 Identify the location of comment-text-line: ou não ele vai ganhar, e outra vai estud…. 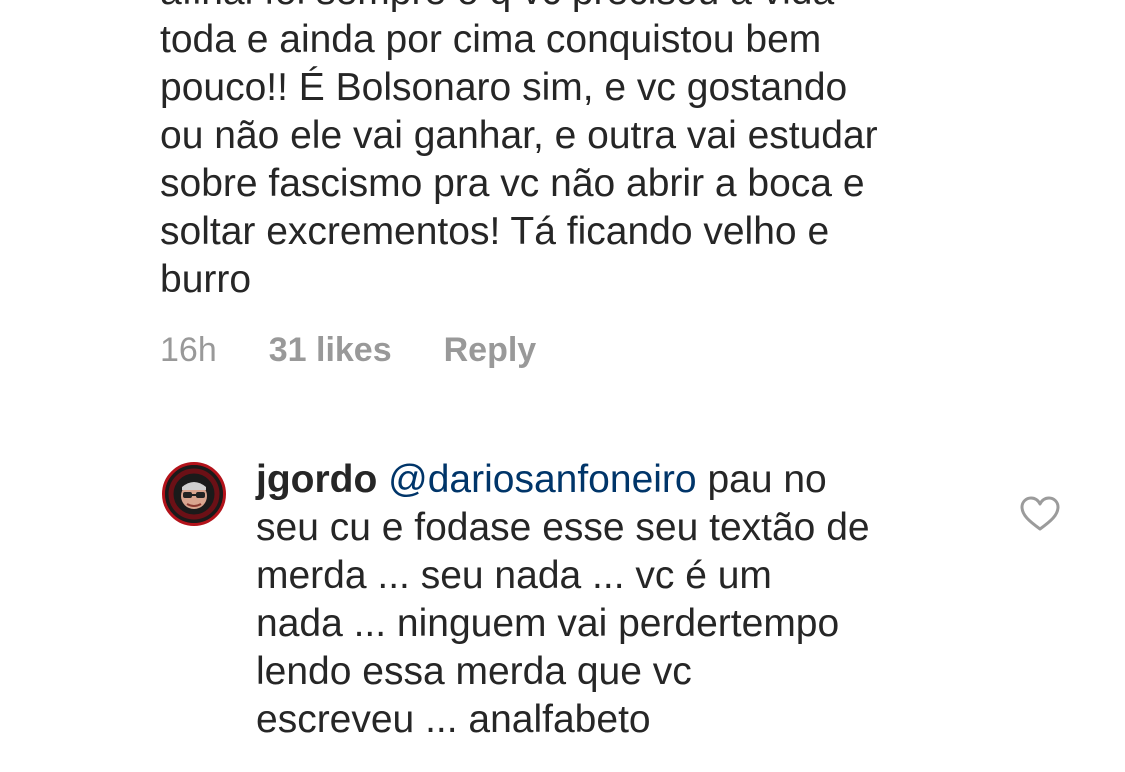
(519, 135).